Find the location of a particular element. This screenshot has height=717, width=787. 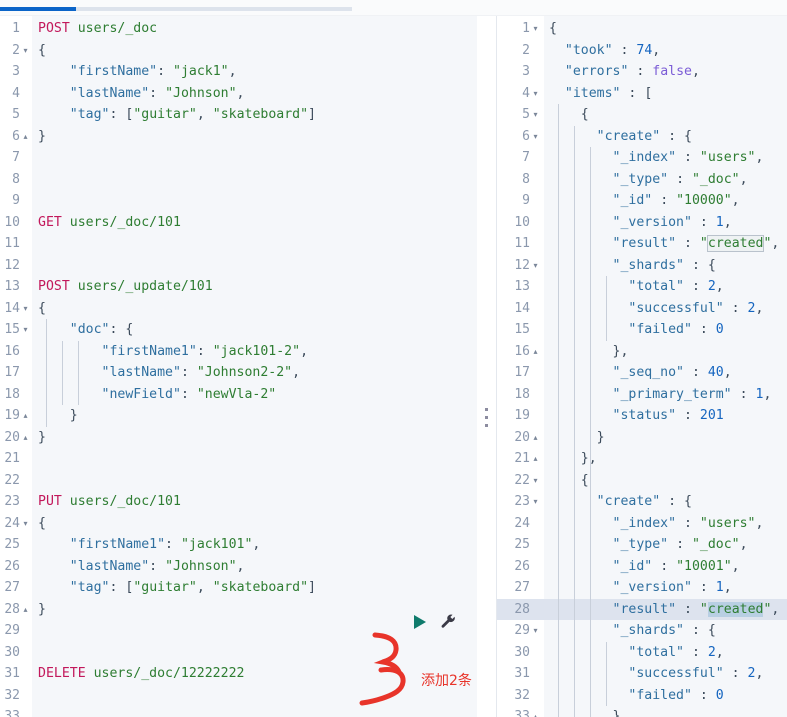

editor-line: 28 "result" : "created", is located at coordinates (642, 609).